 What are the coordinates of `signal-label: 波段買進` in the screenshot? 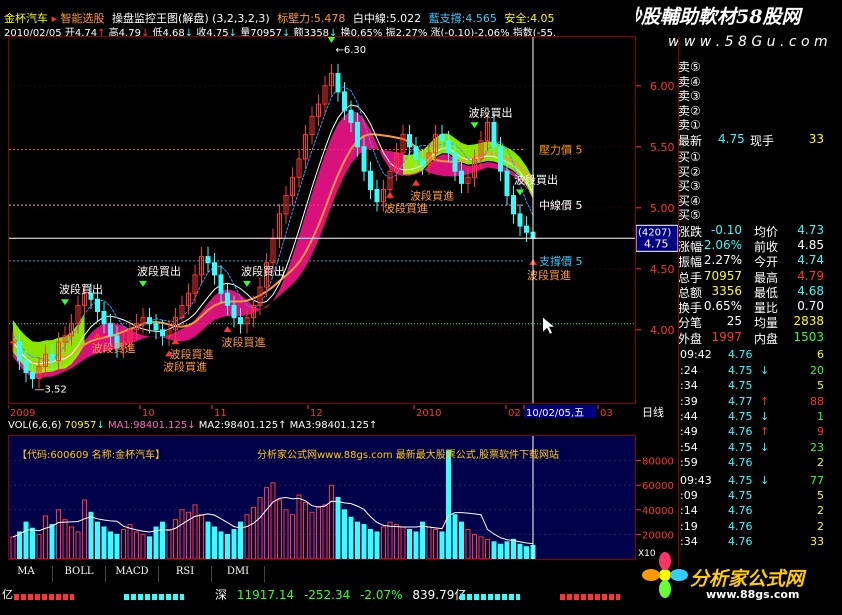 It's located at (192, 354).